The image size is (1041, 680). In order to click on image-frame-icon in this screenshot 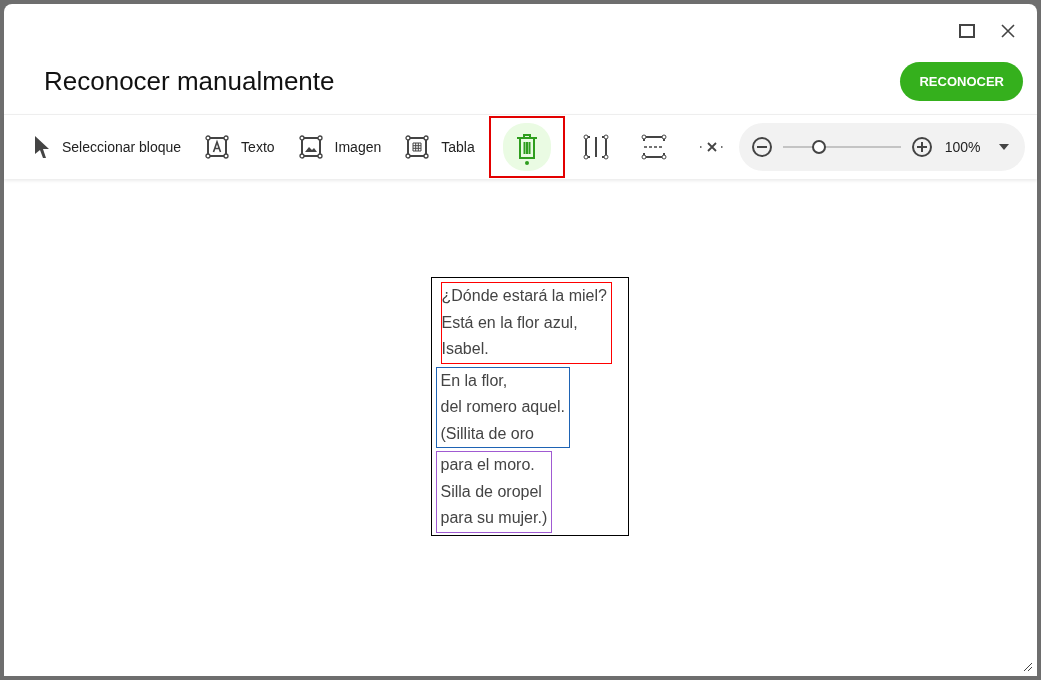, I will do `click(310, 147)`.